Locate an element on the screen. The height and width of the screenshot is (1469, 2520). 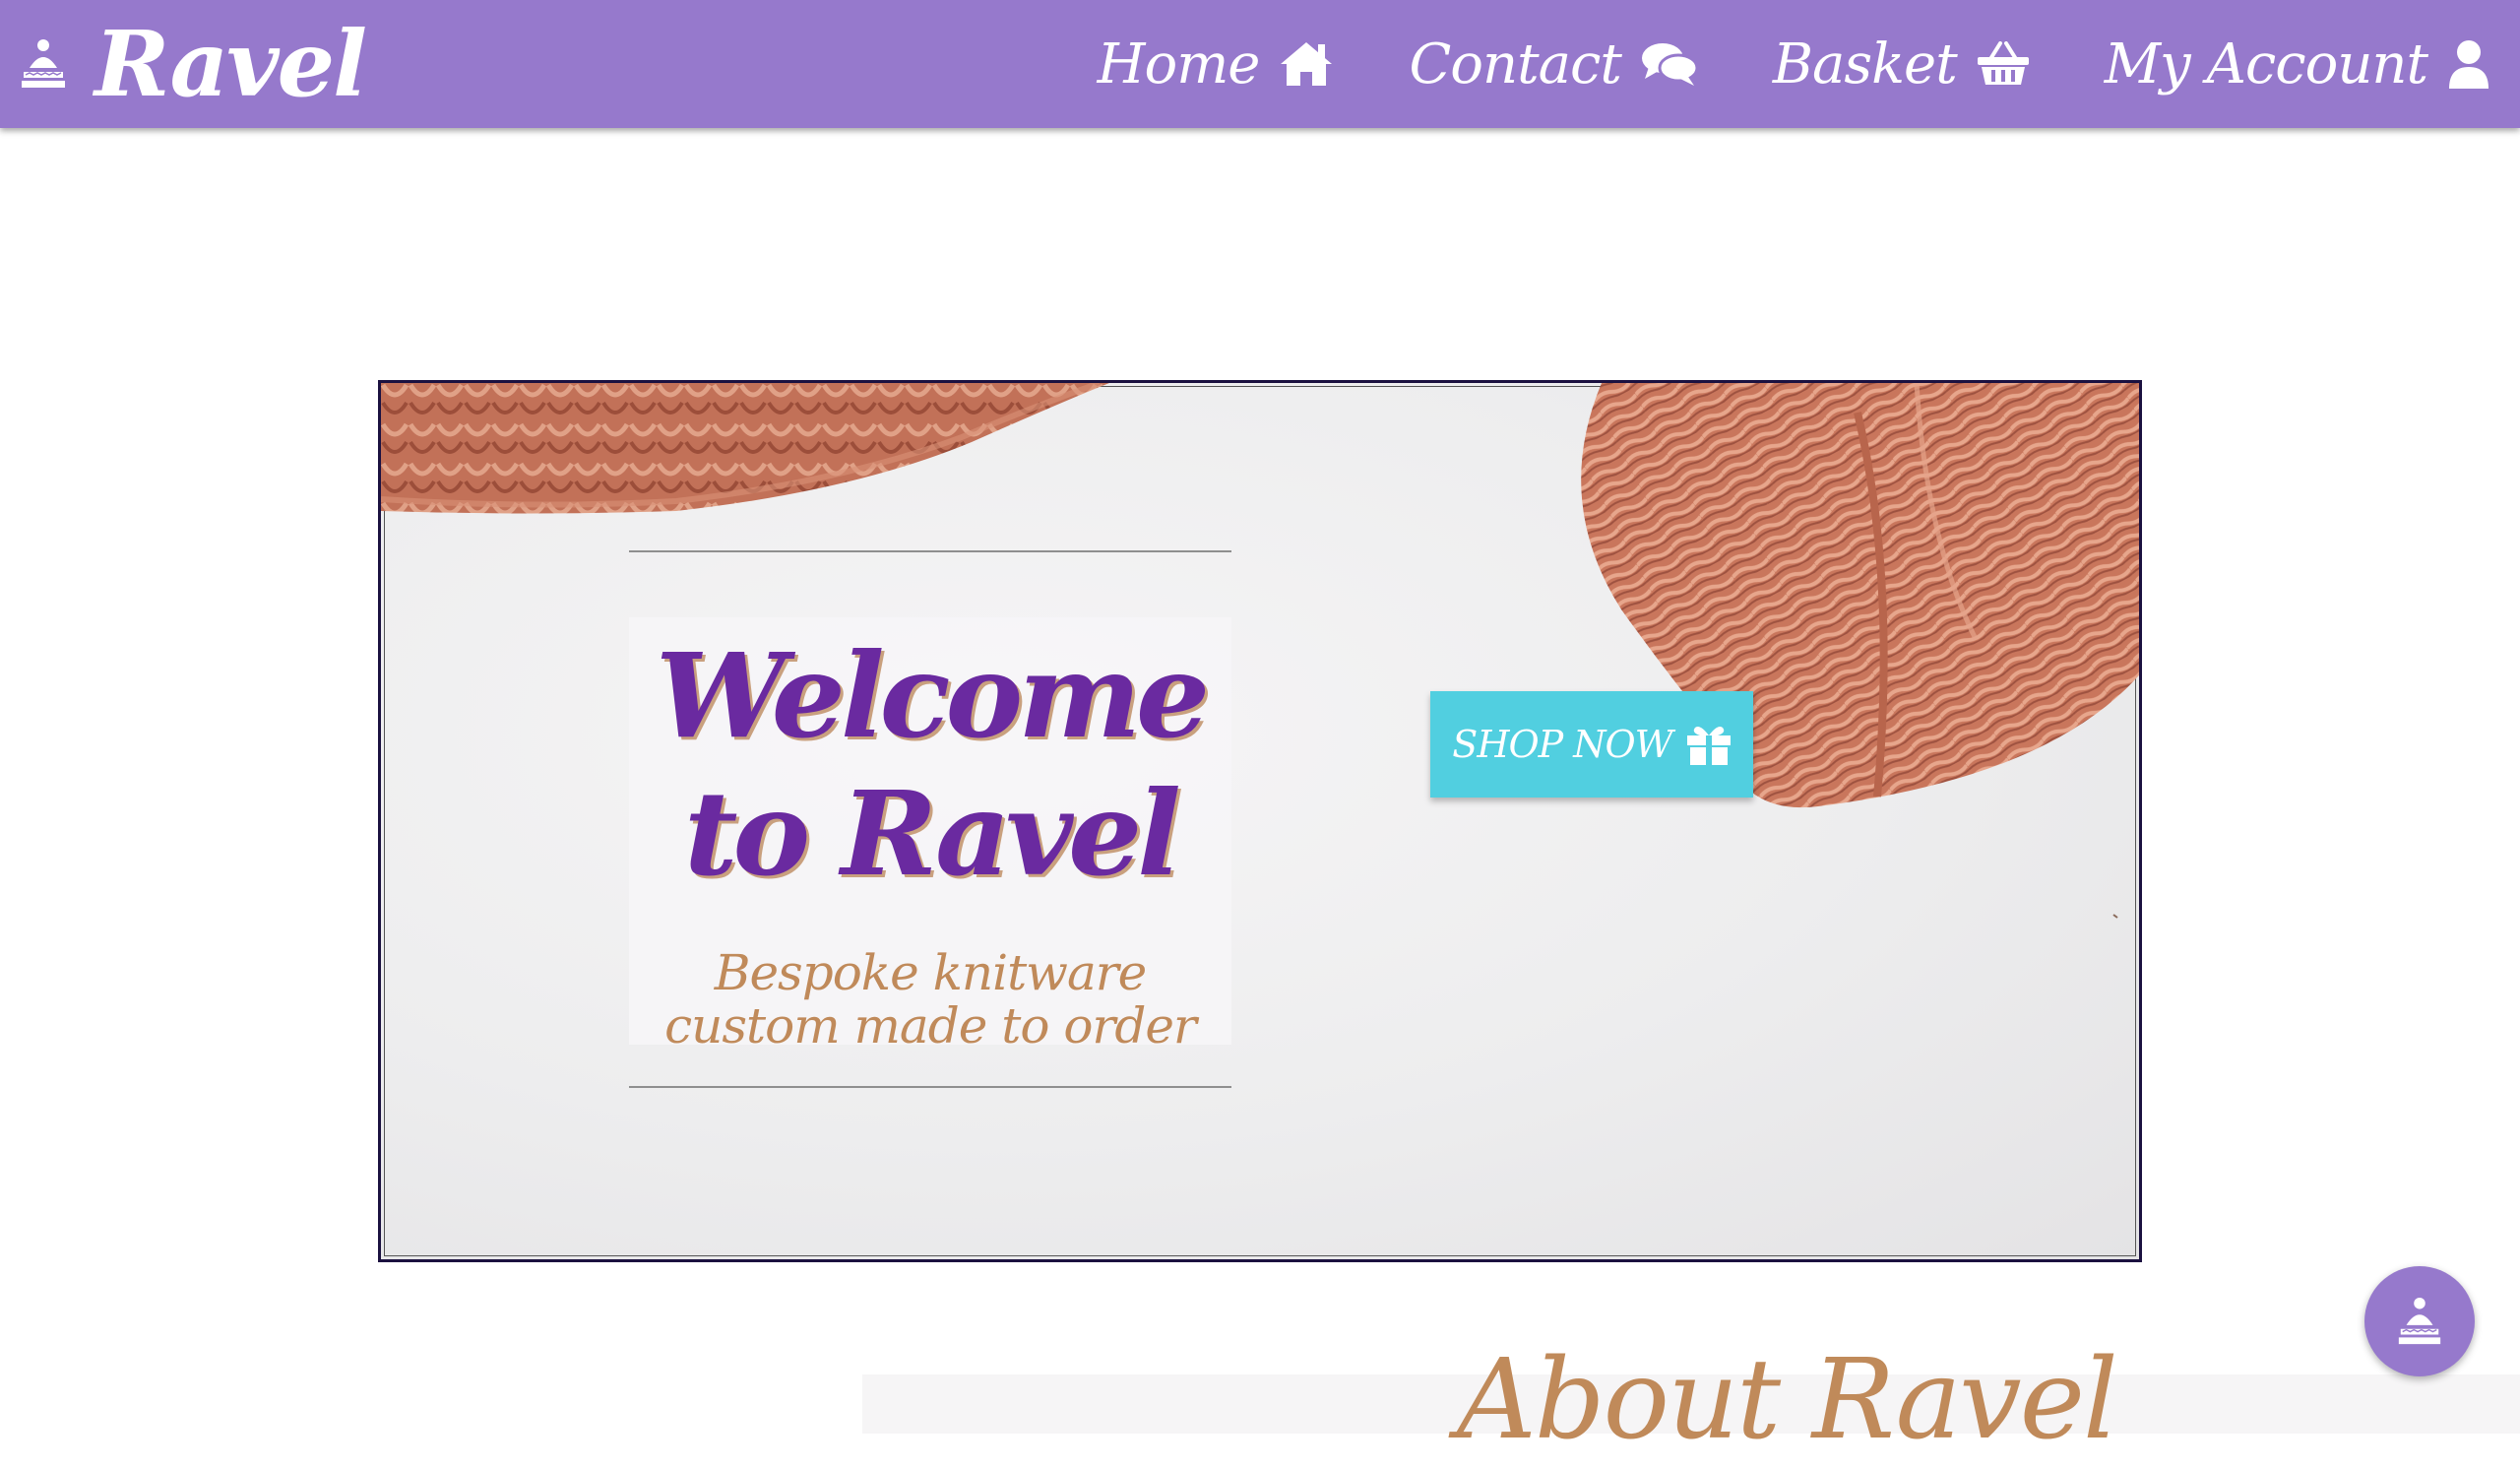
nav-home-label: Home is located at coordinates (1179, 64).